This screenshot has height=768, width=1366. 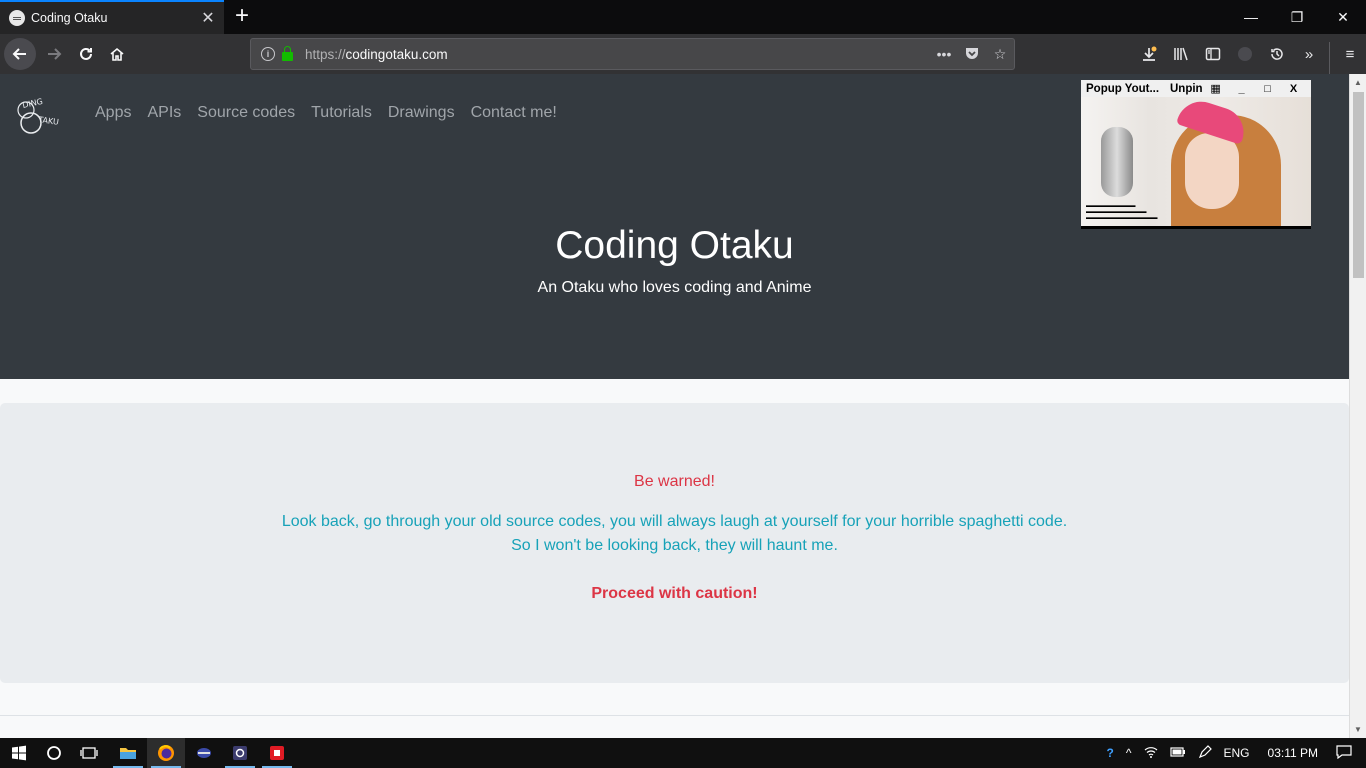 What do you see at coordinates (128, 753) in the screenshot?
I see `file-explorer-icon` at bounding box center [128, 753].